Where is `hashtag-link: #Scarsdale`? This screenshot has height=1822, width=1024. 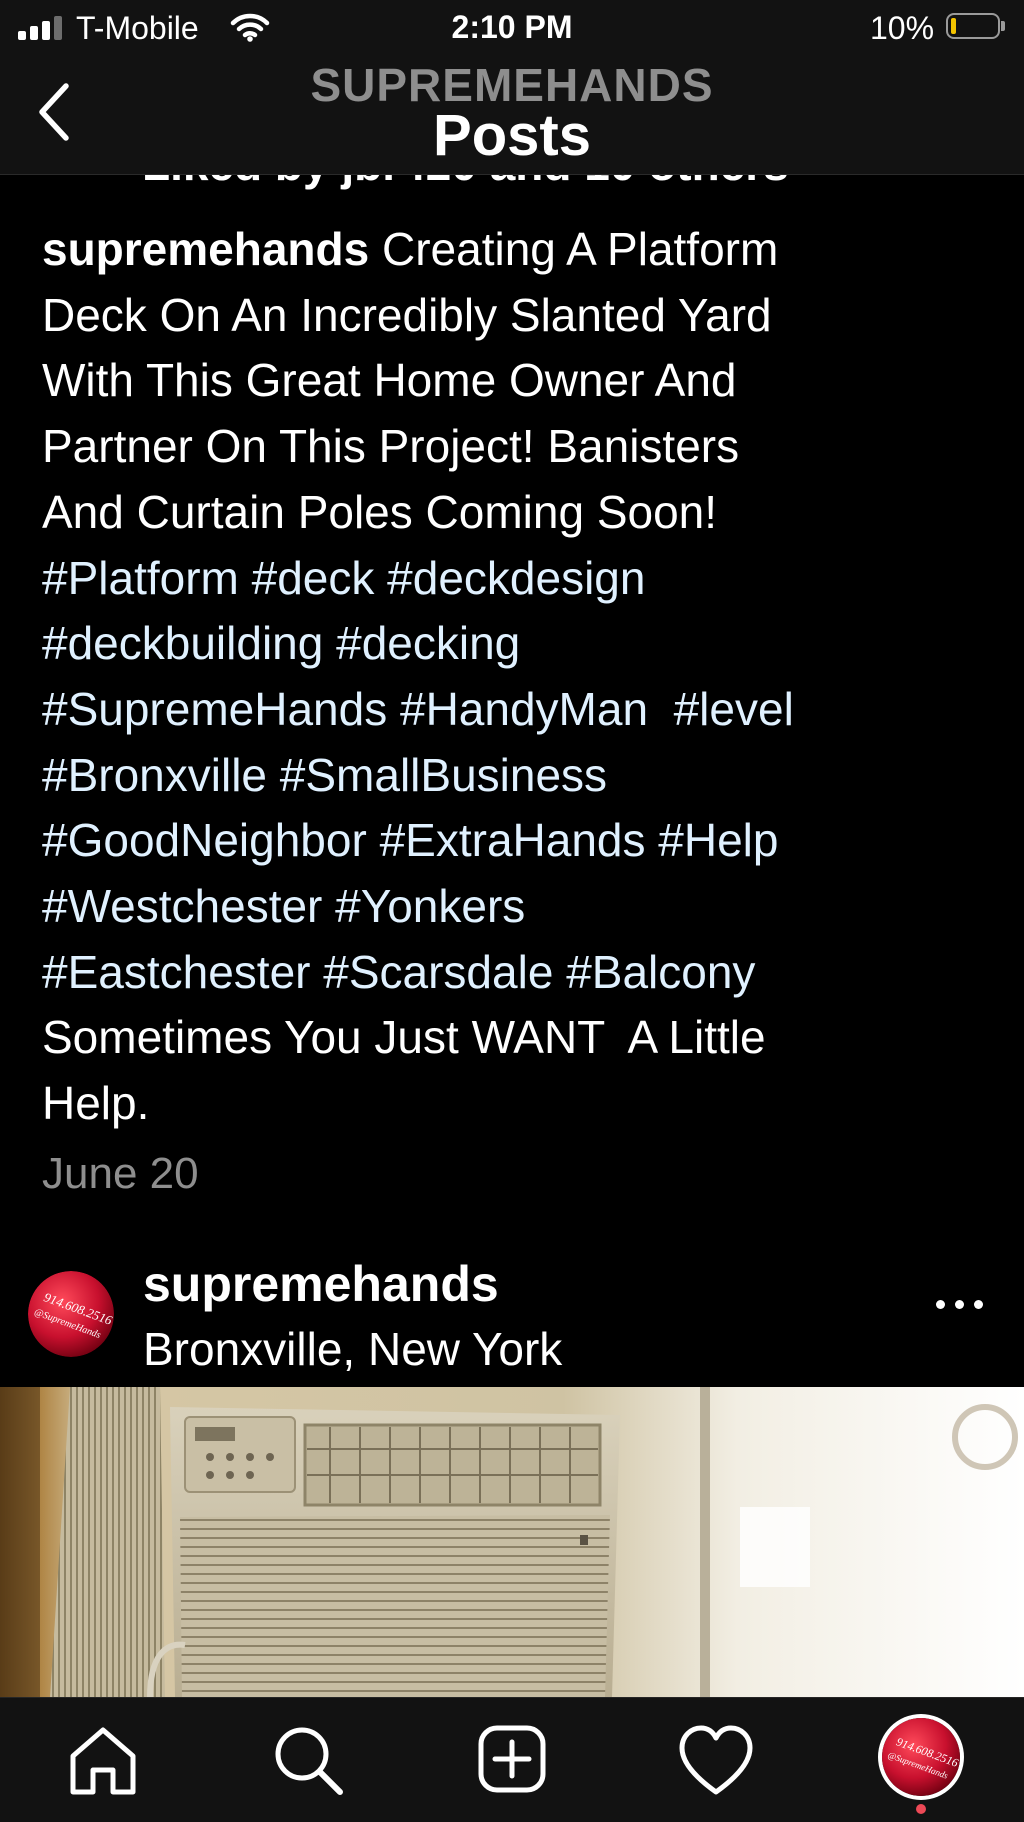 hashtag-link: #Scarsdale is located at coordinates (438, 972).